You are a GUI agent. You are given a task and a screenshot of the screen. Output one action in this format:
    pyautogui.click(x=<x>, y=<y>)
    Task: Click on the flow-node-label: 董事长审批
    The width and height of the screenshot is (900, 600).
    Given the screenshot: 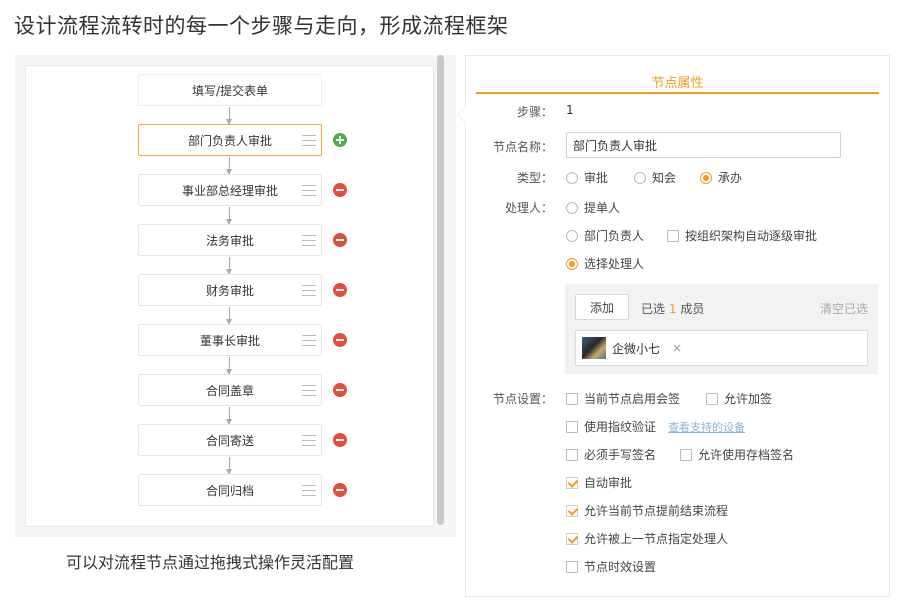 What is the action you would take?
    pyautogui.click(x=229, y=340)
    